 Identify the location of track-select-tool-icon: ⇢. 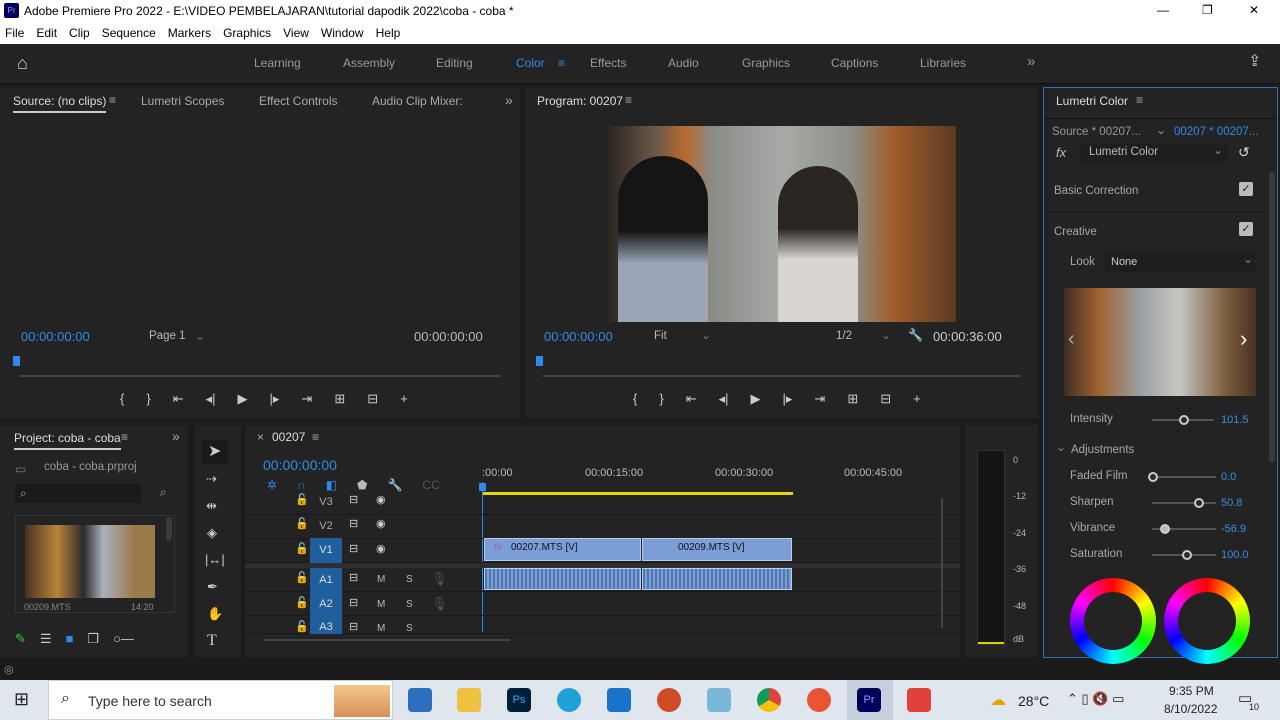
(211, 478).